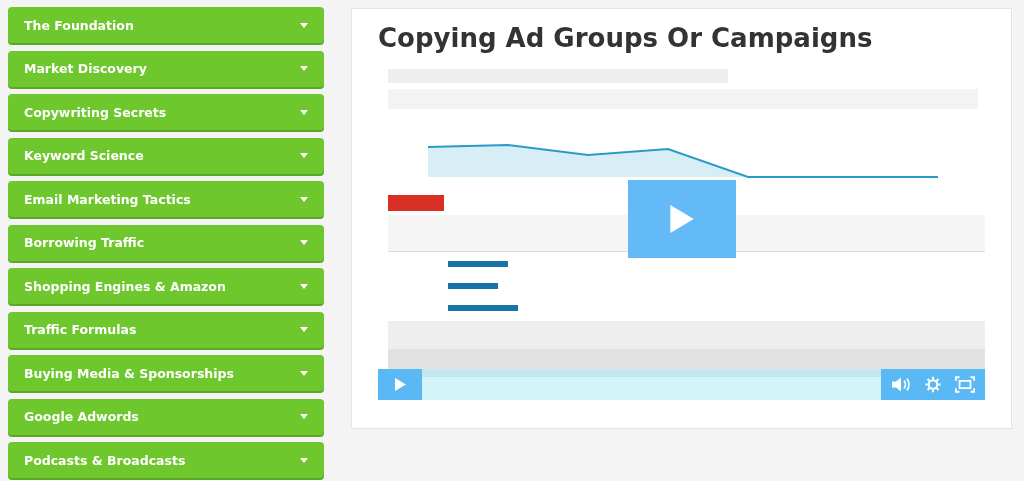 The image size is (1024, 481). Describe the element at coordinates (901, 384) in the screenshot. I see `volume-icon` at that location.